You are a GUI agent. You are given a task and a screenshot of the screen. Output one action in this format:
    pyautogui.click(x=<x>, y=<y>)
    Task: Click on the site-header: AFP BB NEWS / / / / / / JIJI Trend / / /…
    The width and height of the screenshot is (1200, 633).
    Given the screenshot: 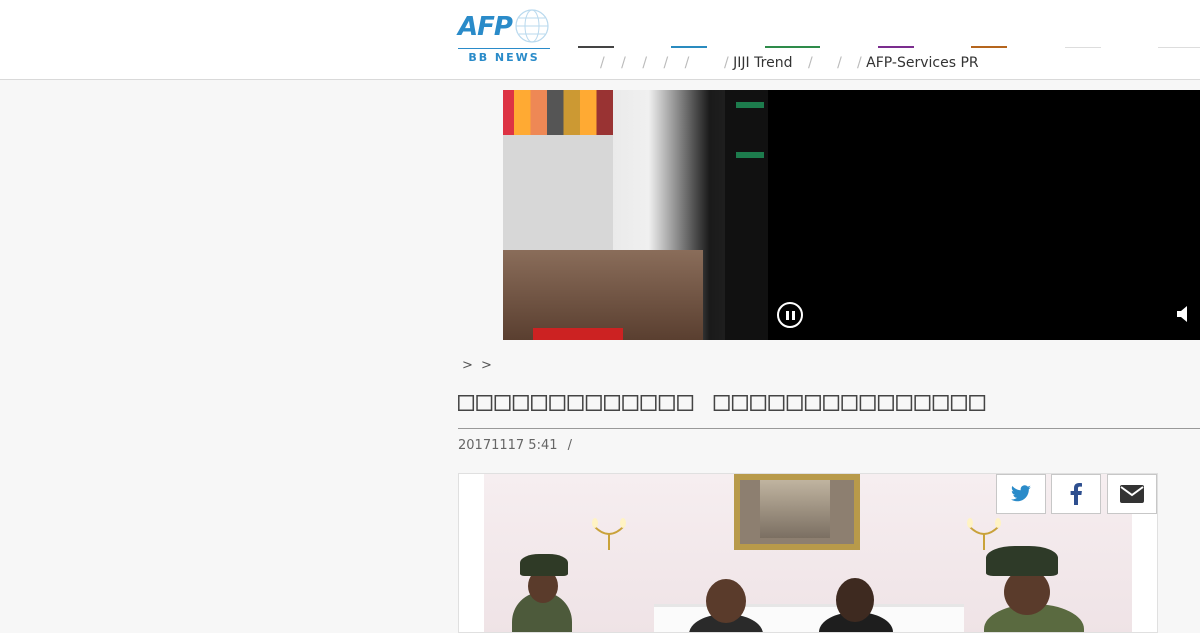 What is the action you would take?
    pyautogui.click(x=600, y=40)
    